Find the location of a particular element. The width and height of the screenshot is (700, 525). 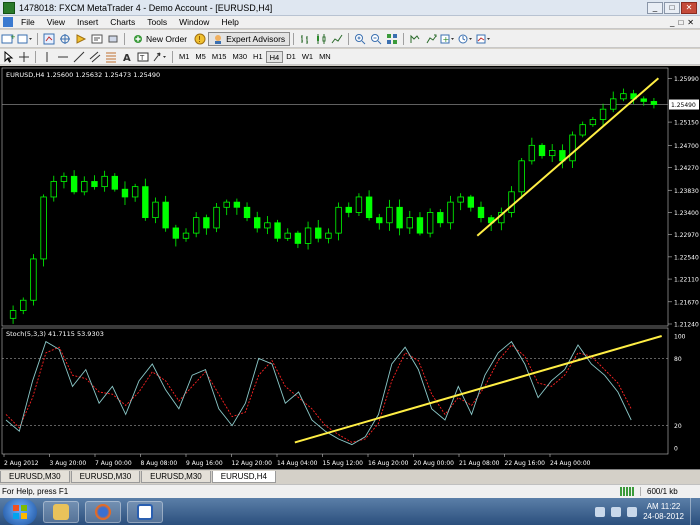

menu-tools: Tools is located at coordinates (157, 22).